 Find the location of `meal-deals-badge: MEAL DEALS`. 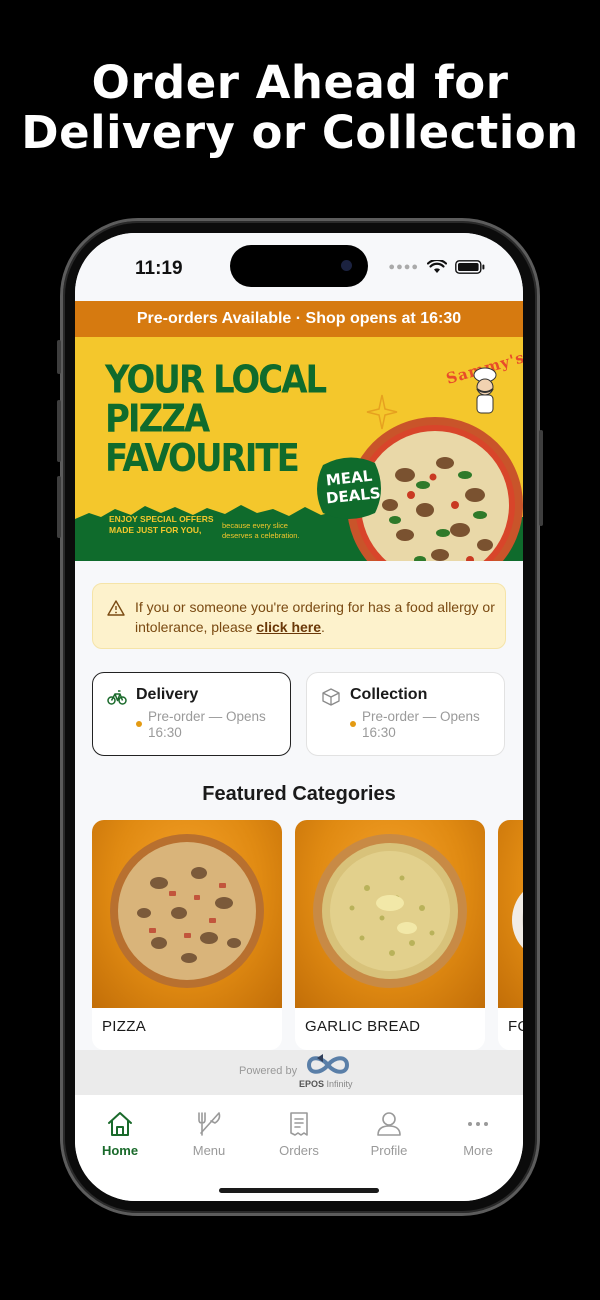

meal-deals-badge: MEAL DEALS is located at coordinates (353, 487).